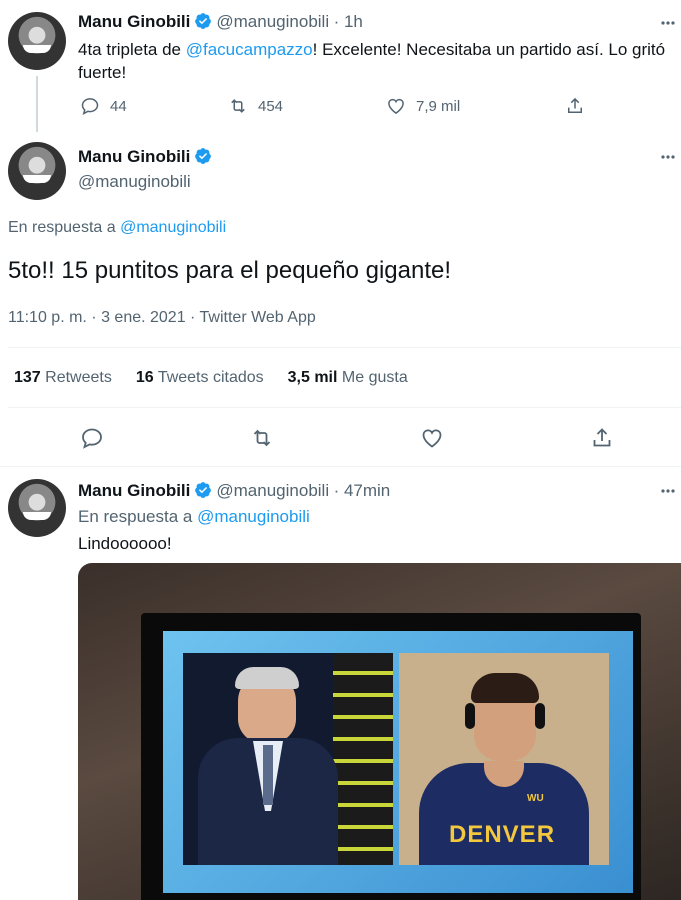 This screenshot has width=681, height=900. What do you see at coordinates (535, 798) in the screenshot?
I see `jersey-badge: WU` at bounding box center [535, 798].